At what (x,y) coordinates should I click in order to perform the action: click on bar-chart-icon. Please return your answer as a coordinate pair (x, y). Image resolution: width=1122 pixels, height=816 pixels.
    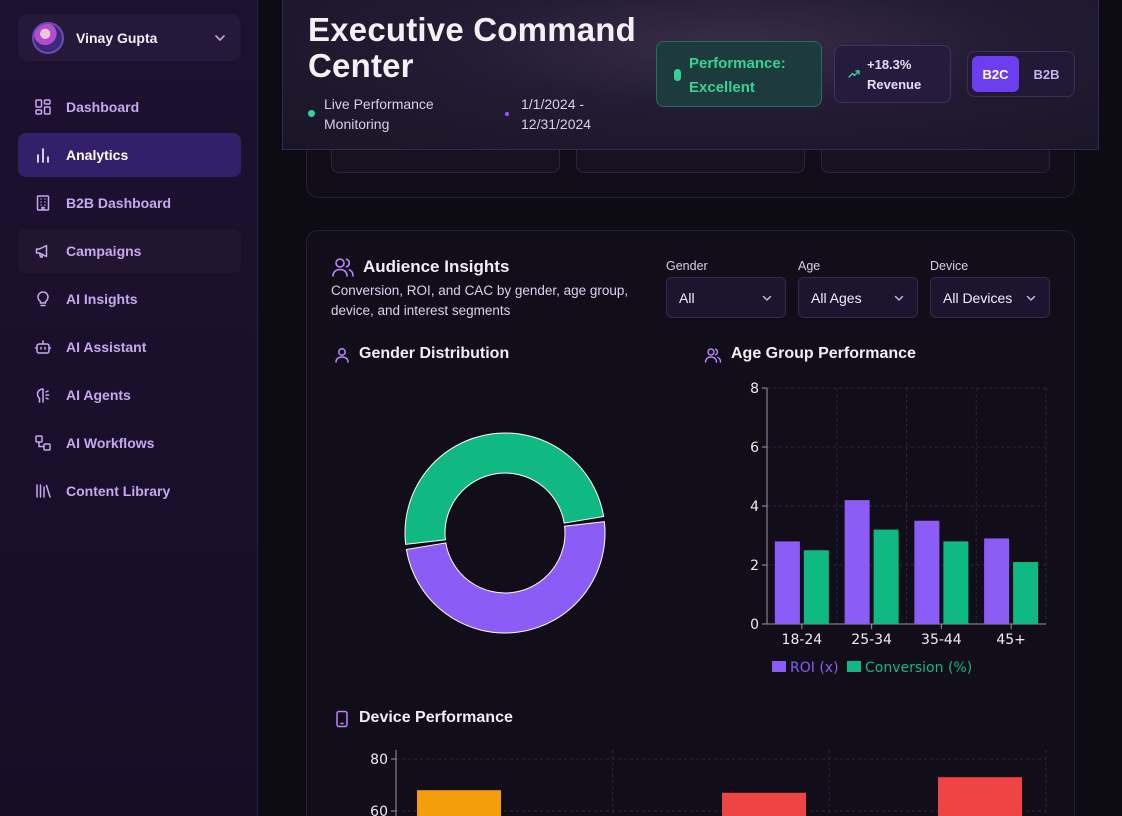
    Looking at the image, I should click on (43, 155).